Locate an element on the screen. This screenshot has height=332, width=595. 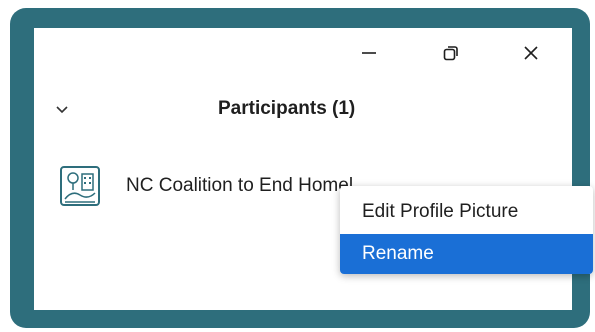
restore-icon is located at coordinates (450, 53).